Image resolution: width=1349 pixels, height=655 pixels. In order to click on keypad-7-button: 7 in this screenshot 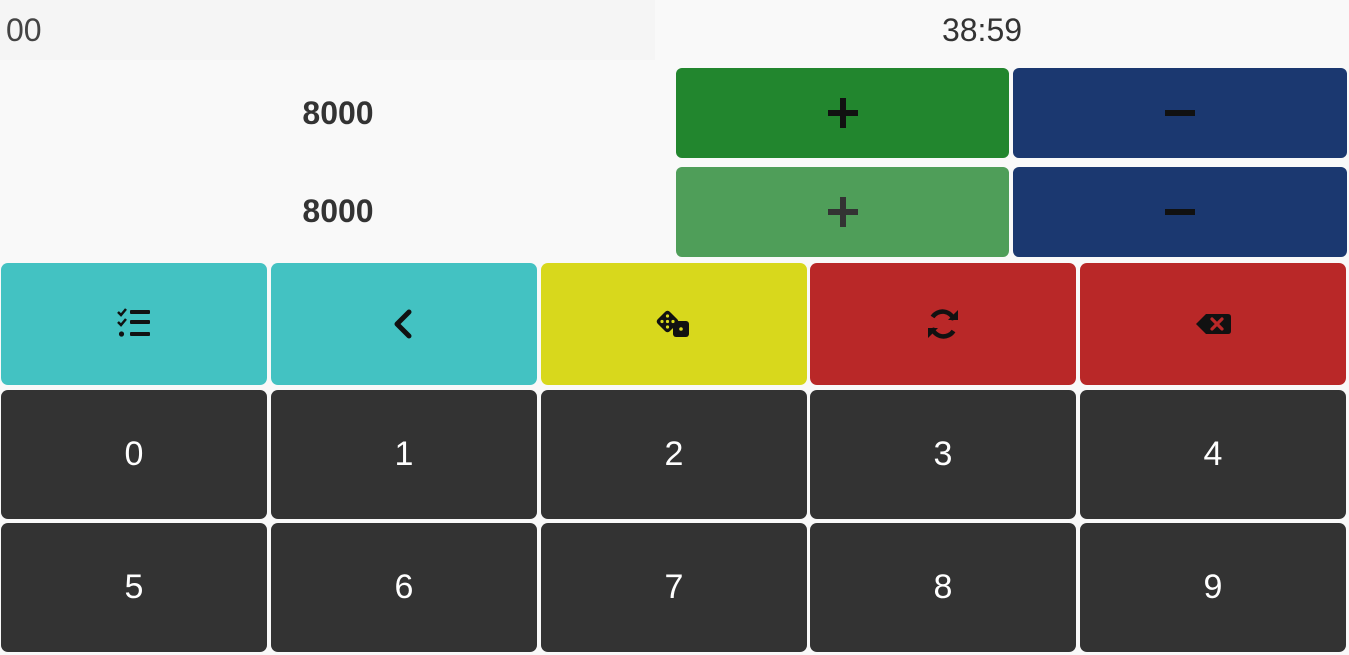, I will do `click(674, 587)`.